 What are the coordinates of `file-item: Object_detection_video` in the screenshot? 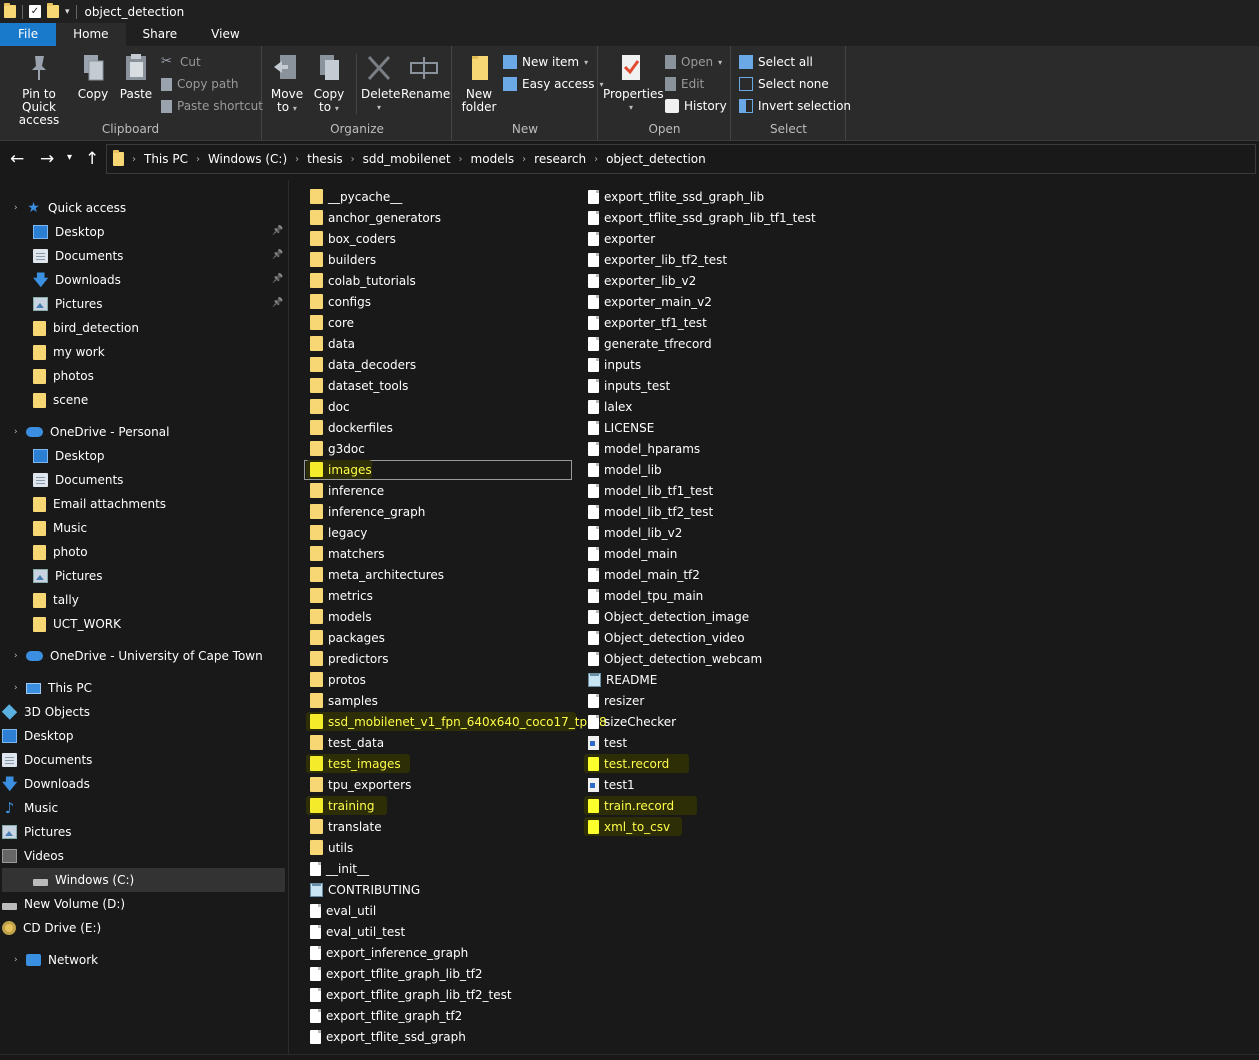 It's located at (666, 637).